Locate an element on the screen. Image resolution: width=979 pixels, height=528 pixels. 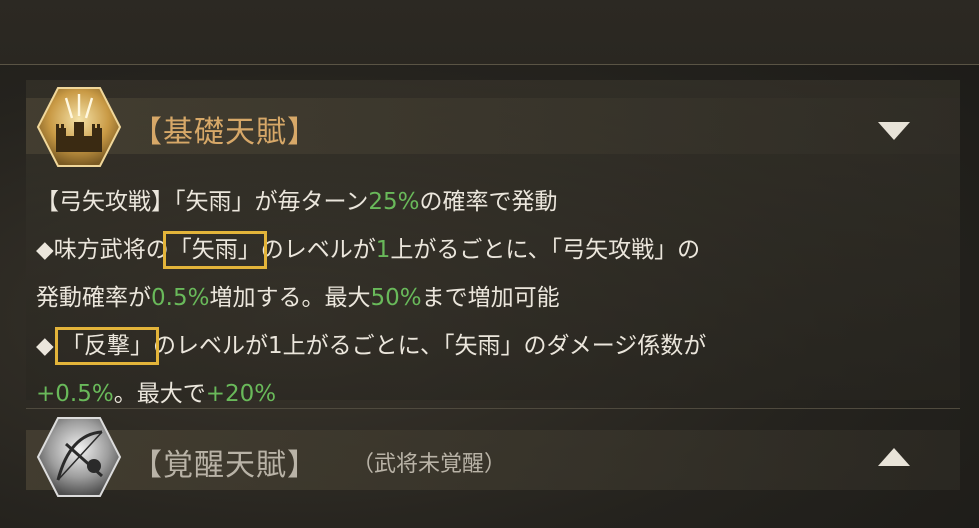
value-text: 25% is located at coordinates (394, 202).